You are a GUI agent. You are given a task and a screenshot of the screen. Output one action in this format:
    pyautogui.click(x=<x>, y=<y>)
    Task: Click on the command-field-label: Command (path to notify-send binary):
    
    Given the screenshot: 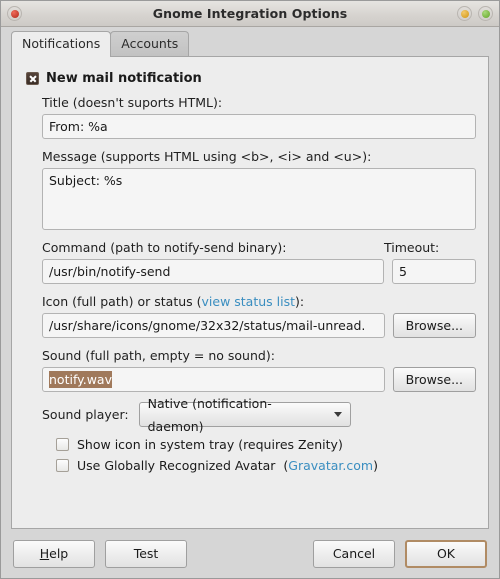 What is the action you would take?
    pyautogui.click(x=164, y=247)
    